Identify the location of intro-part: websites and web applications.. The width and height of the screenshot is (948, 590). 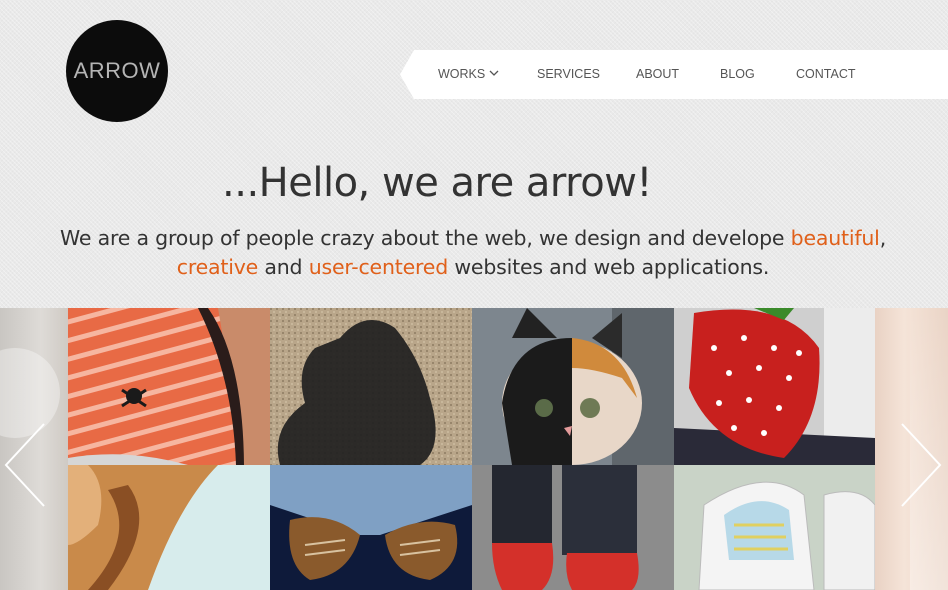
(609, 267).